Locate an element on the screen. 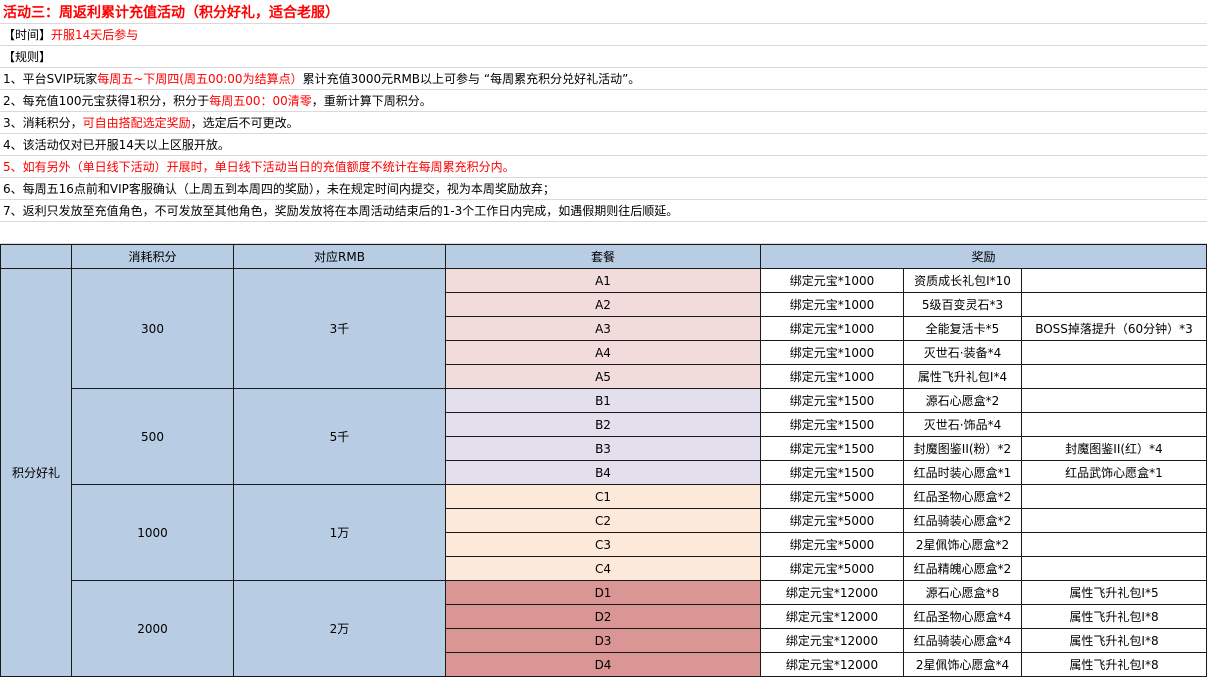 The width and height of the screenshot is (1207, 679). rule-text: 3、消耗积分， is located at coordinates (43, 123).